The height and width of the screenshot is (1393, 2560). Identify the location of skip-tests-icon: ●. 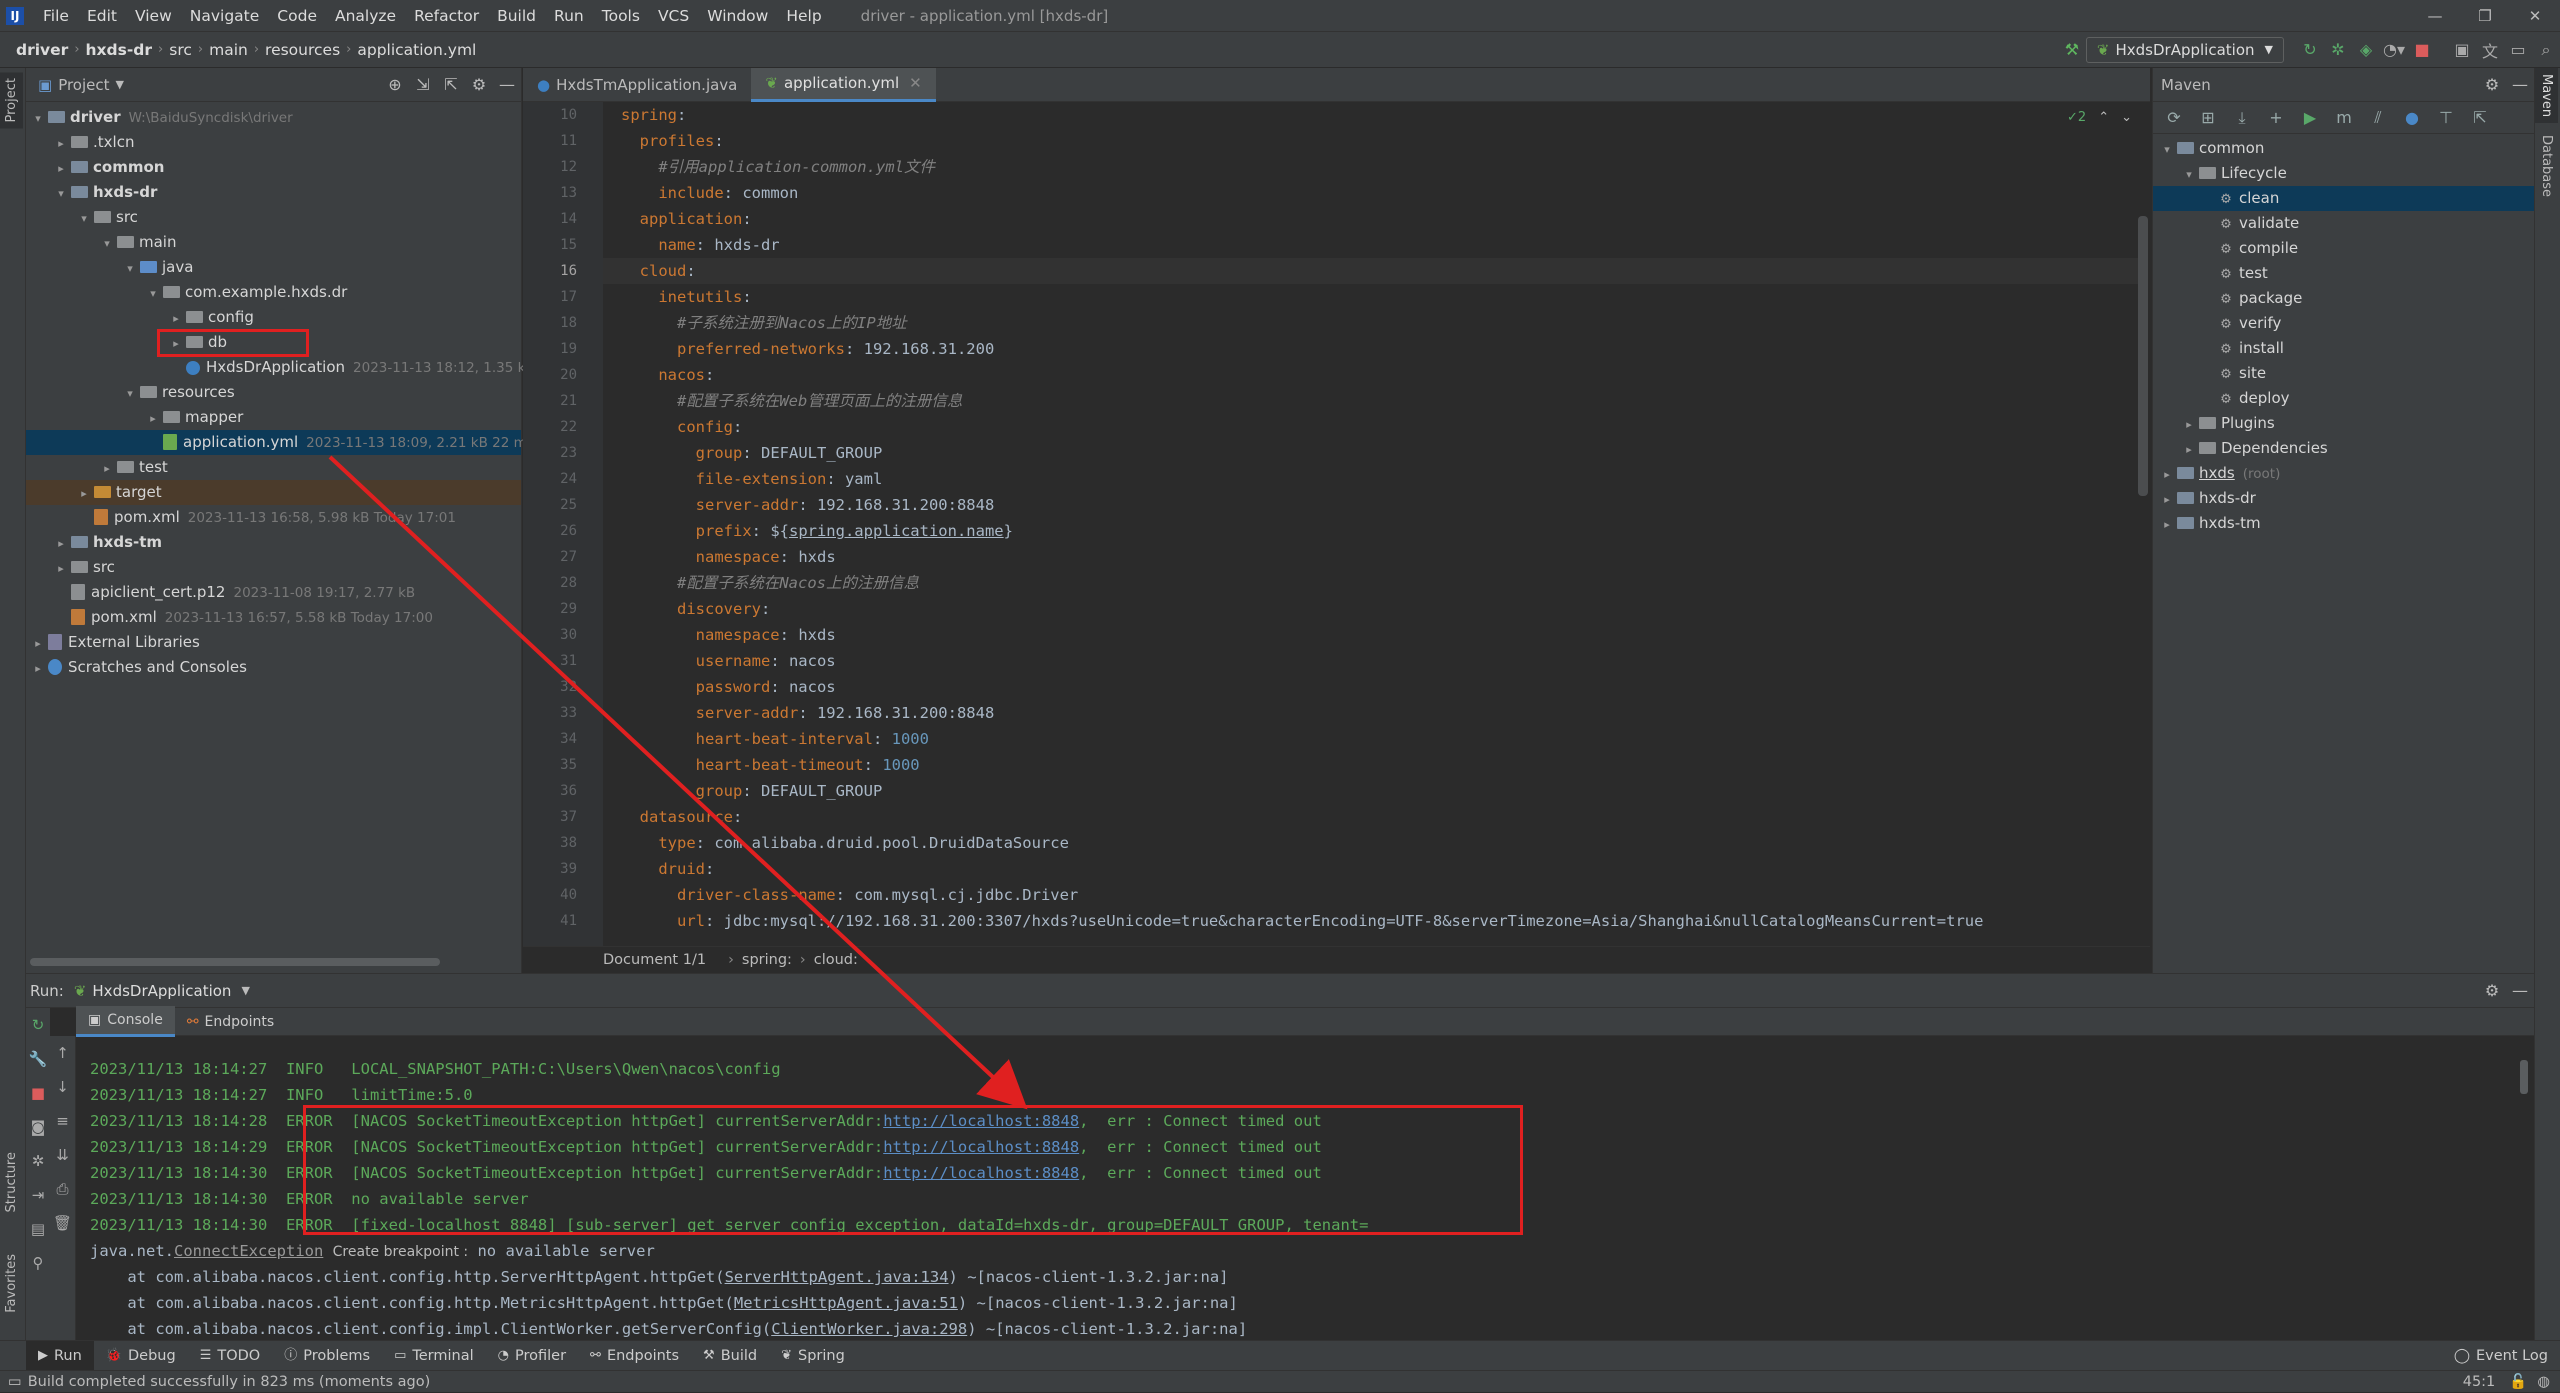
(2412, 117).